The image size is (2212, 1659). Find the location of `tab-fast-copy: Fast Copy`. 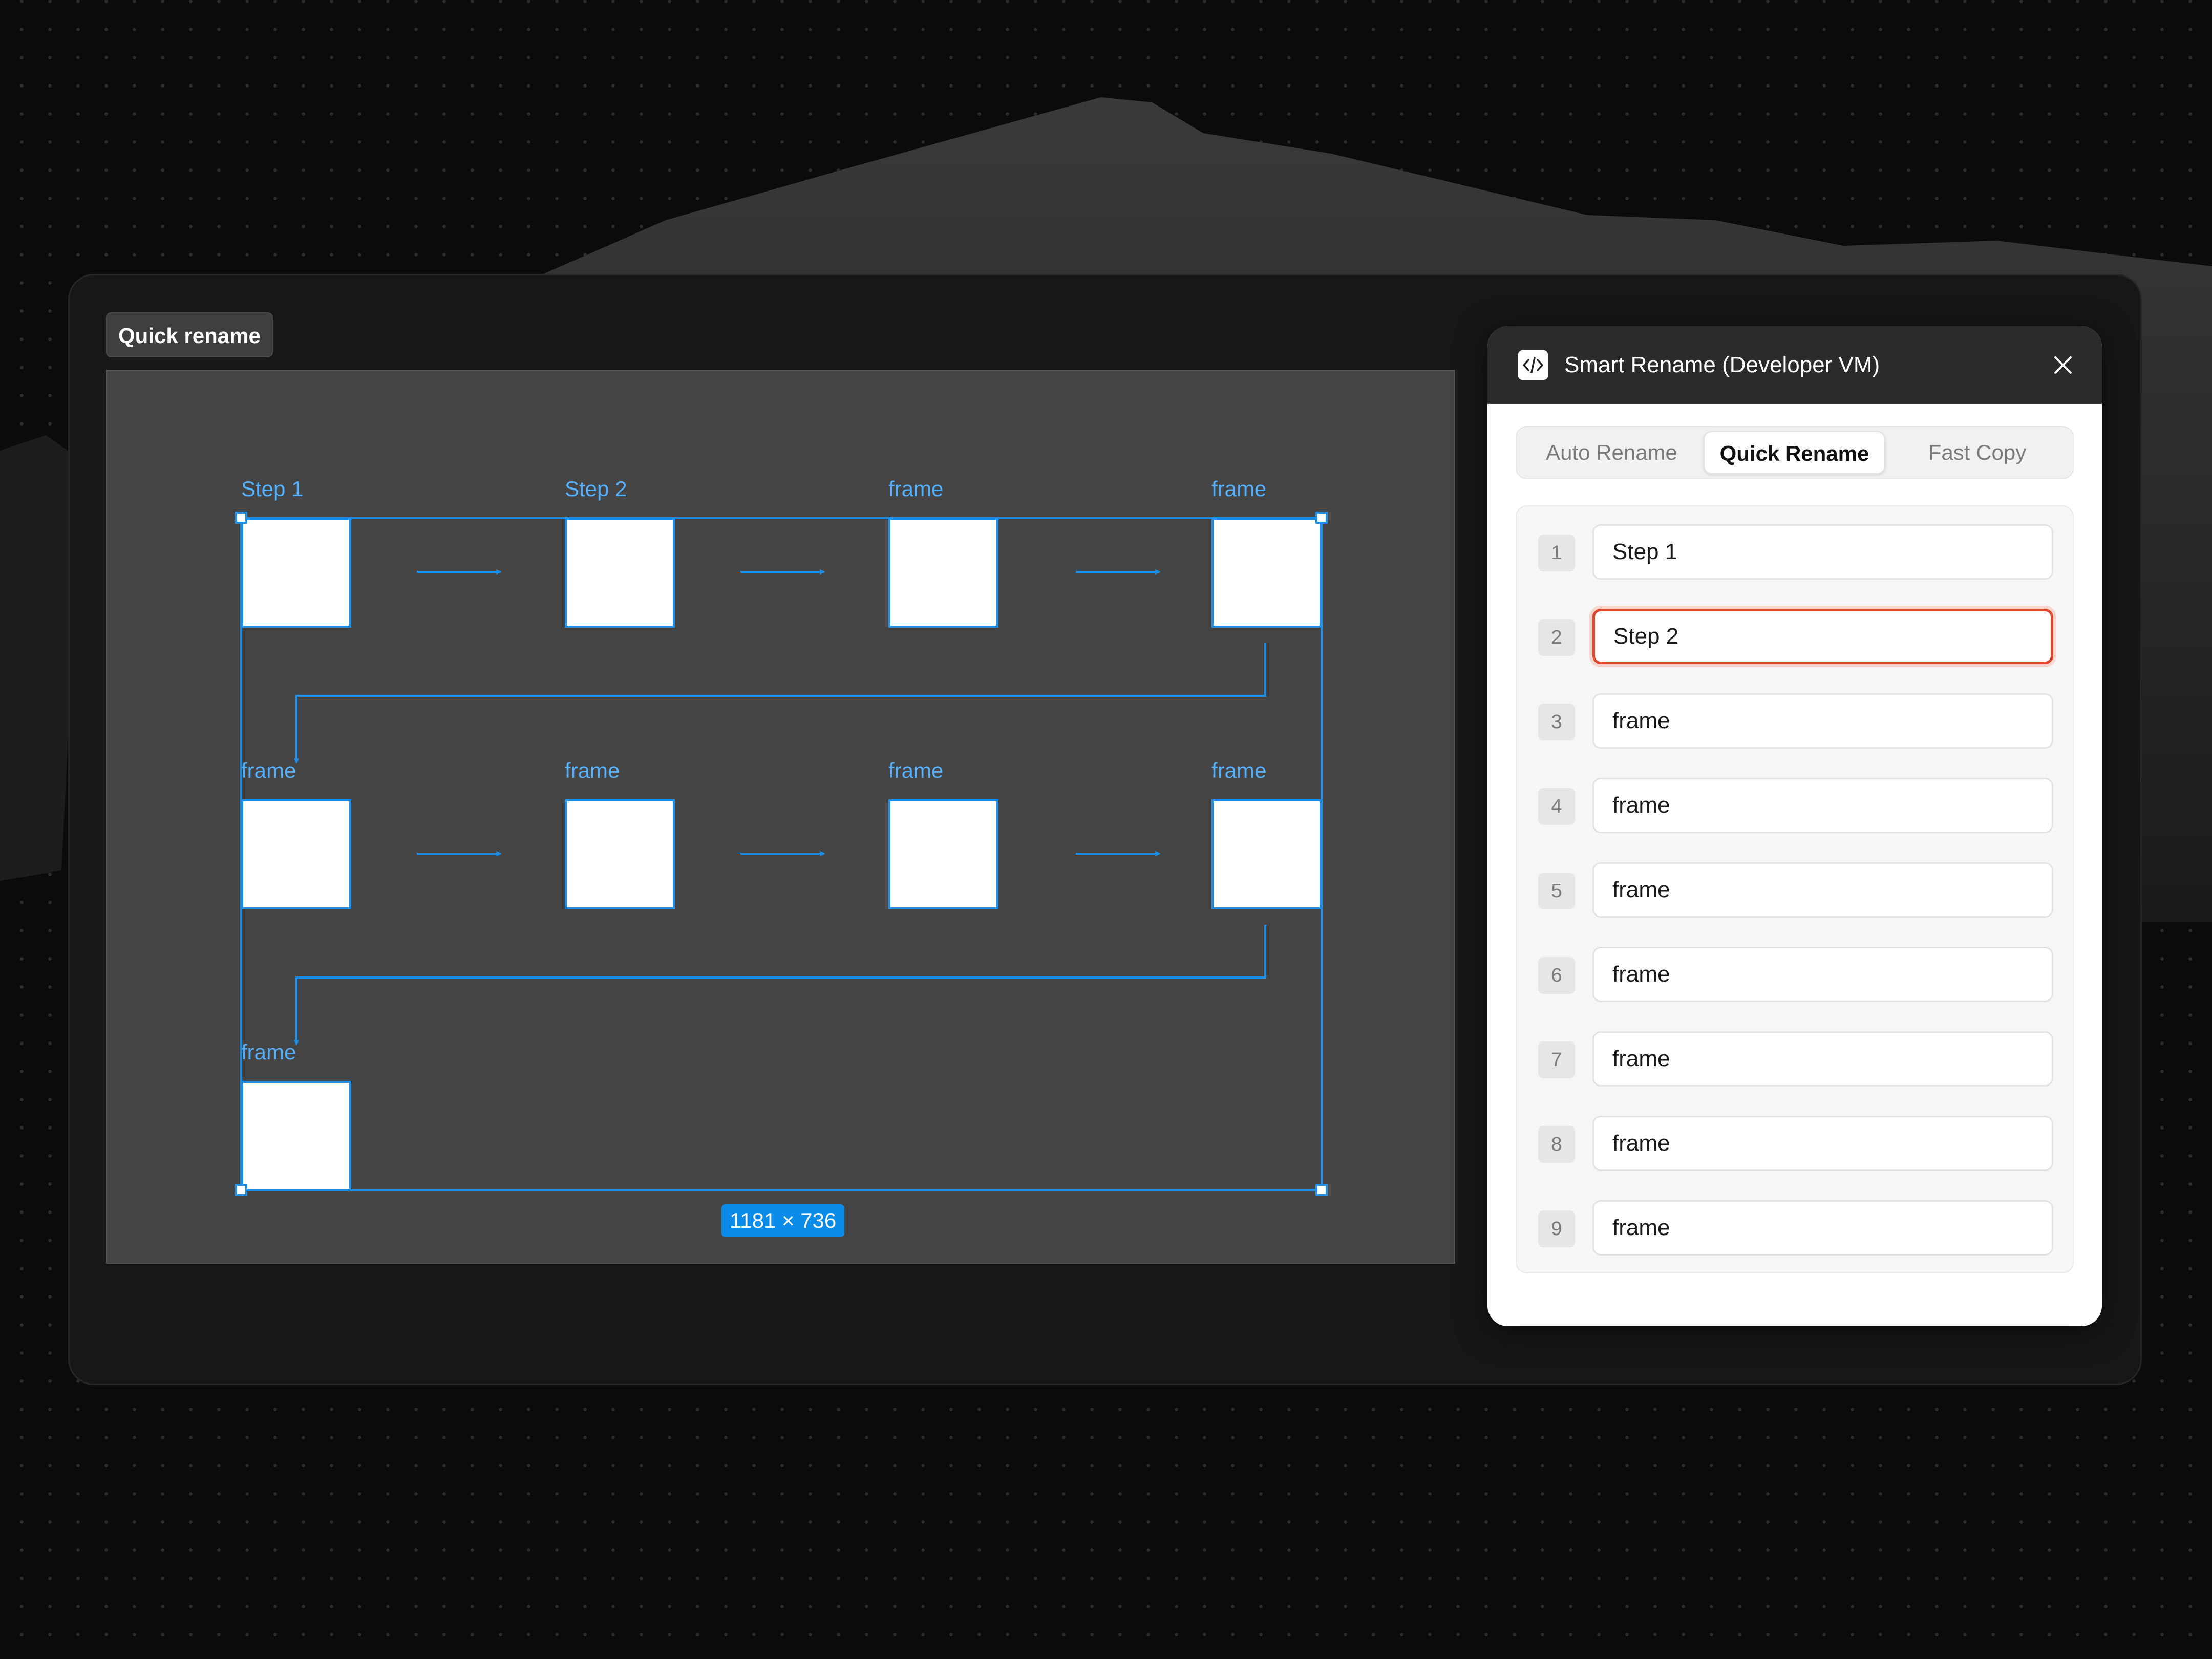

tab-fast-copy: Fast Copy is located at coordinates (1977, 453).